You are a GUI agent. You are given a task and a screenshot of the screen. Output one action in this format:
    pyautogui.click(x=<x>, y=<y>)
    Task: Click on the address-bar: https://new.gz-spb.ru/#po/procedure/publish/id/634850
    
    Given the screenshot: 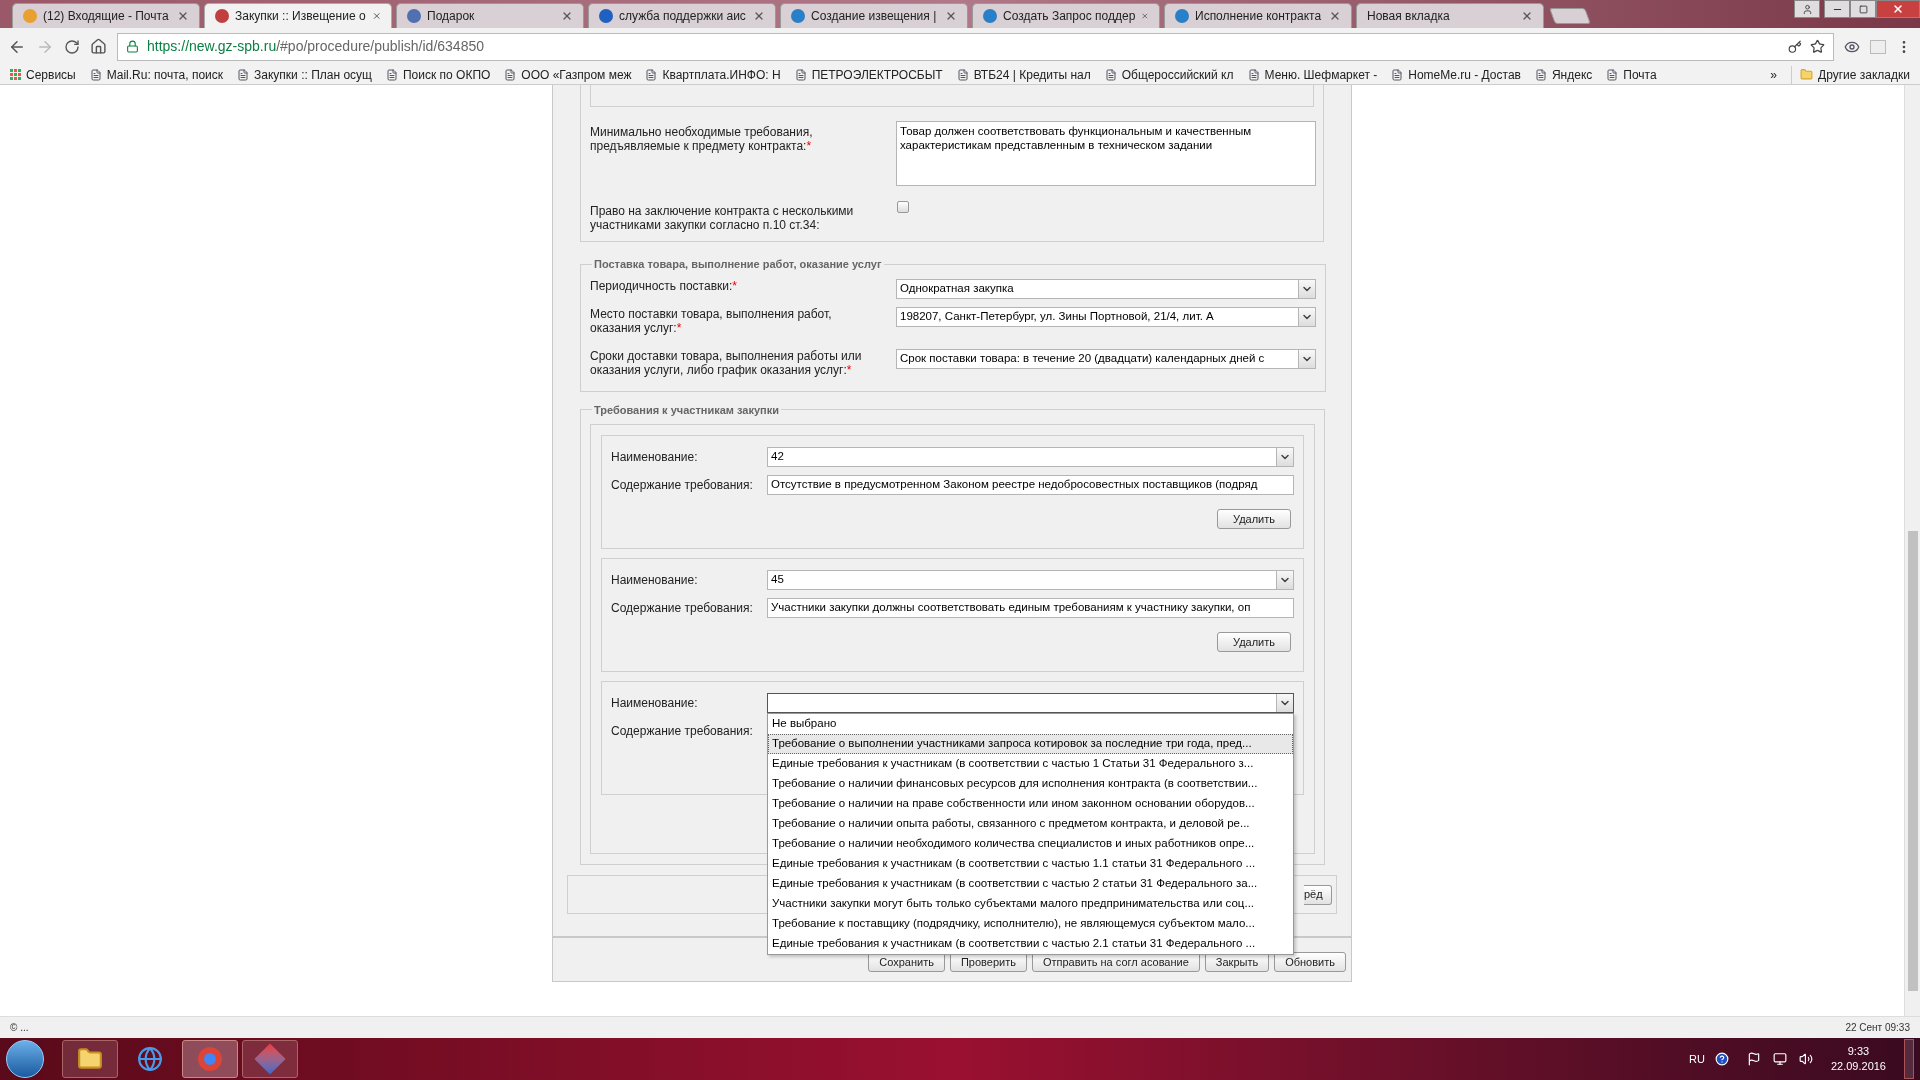 What is the action you would take?
    pyautogui.click(x=975, y=46)
    